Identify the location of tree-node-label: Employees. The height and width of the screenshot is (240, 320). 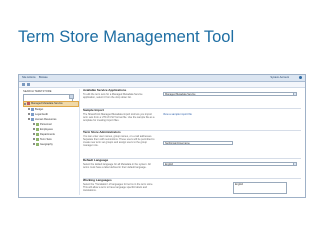
(46, 129).